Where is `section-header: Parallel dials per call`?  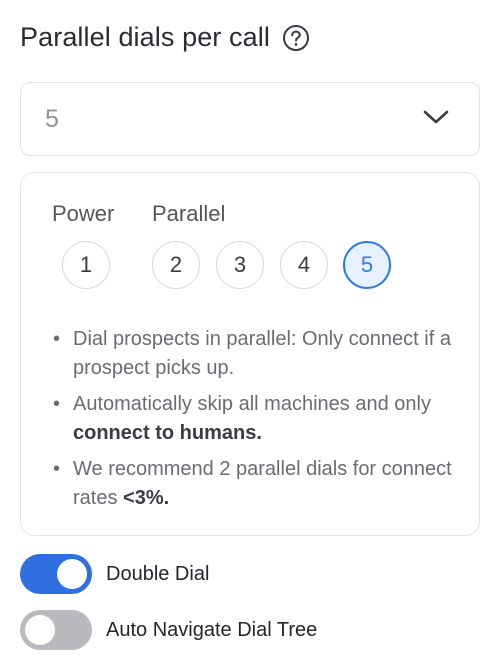 section-header: Parallel dials per call is located at coordinates (165, 37).